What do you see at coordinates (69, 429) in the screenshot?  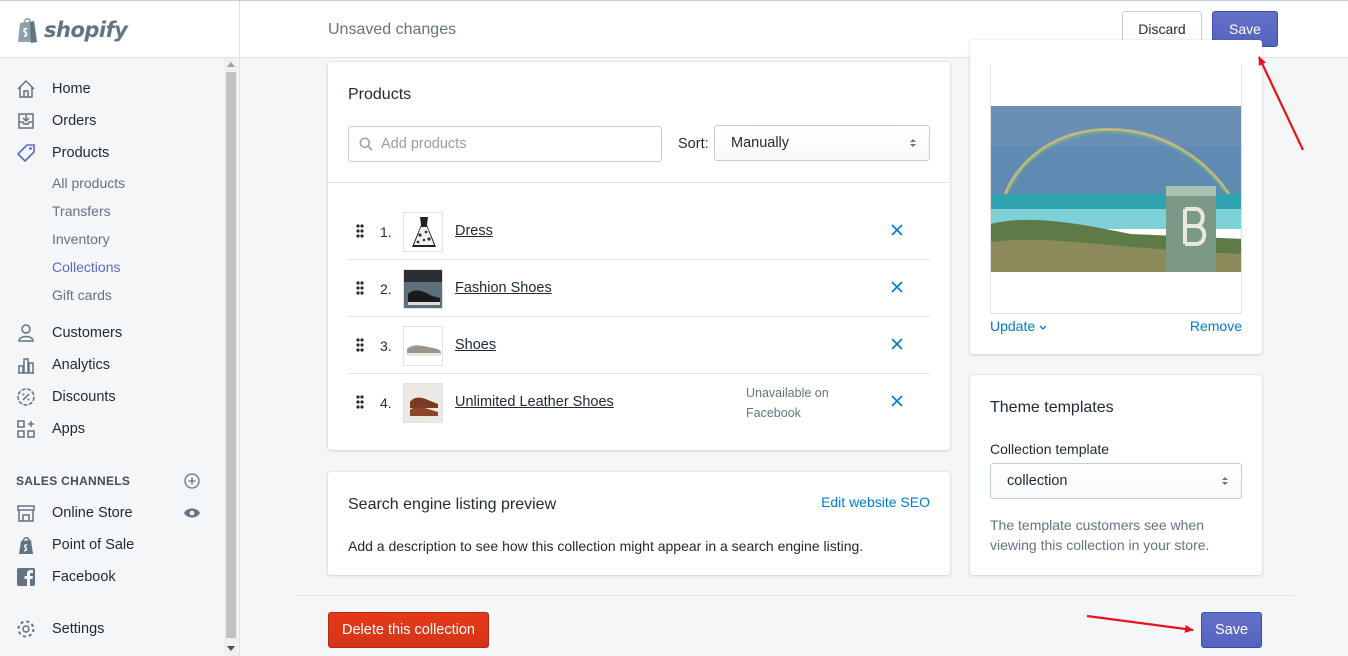 I see `sidebar-item-label: Apps` at bounding box center [69, 429].